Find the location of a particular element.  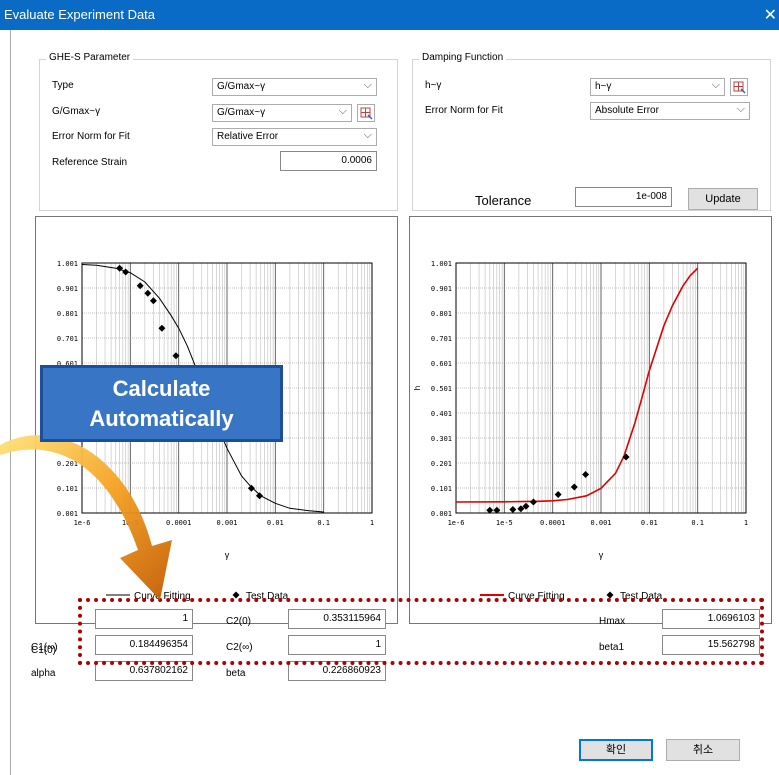

damping-curve-label: h~γ is located at coordinates (433, 85).